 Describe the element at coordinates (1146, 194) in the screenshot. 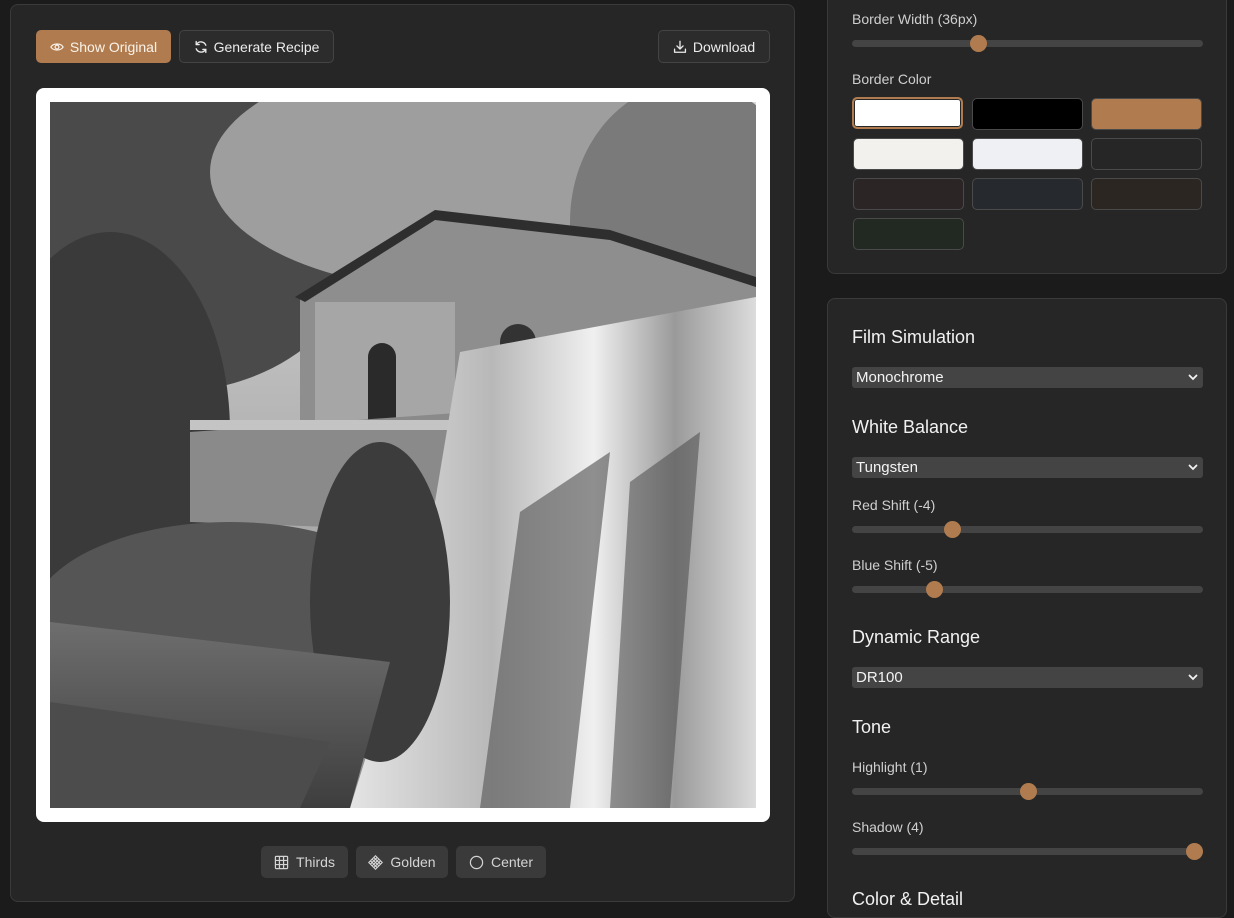

I see `border-color-swatch-dark-sepia` at that location.